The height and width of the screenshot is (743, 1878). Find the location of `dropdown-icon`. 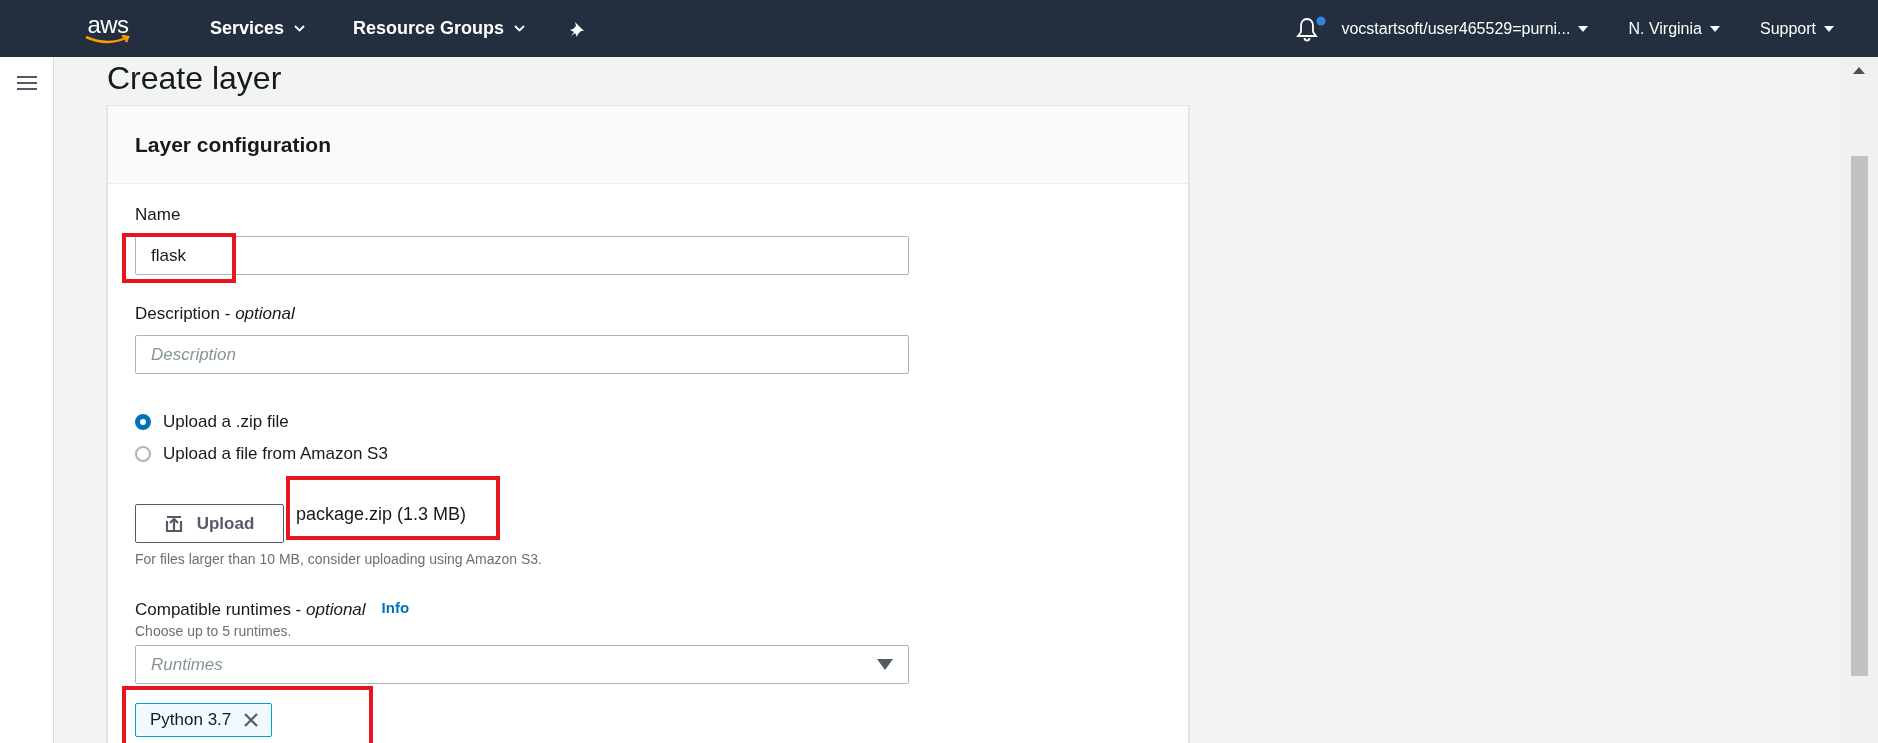

dropdown-icon is located at coordinates (885, 664).